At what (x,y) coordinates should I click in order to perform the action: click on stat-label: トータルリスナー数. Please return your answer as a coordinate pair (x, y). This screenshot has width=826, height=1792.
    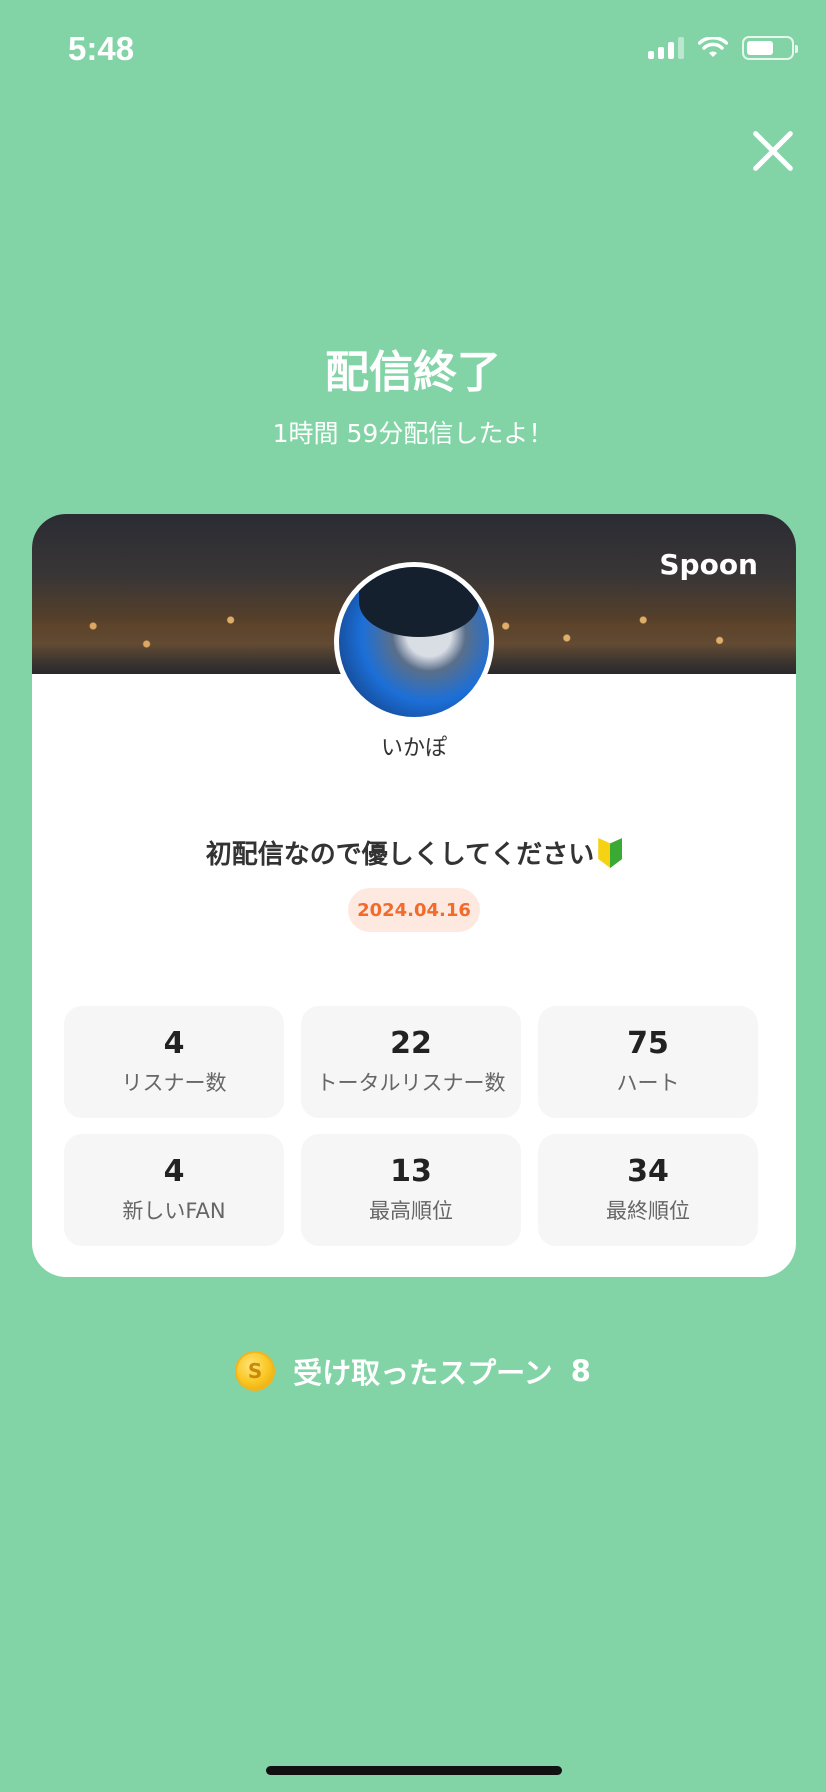
    Looking at the image, I should click on (411, 1083).